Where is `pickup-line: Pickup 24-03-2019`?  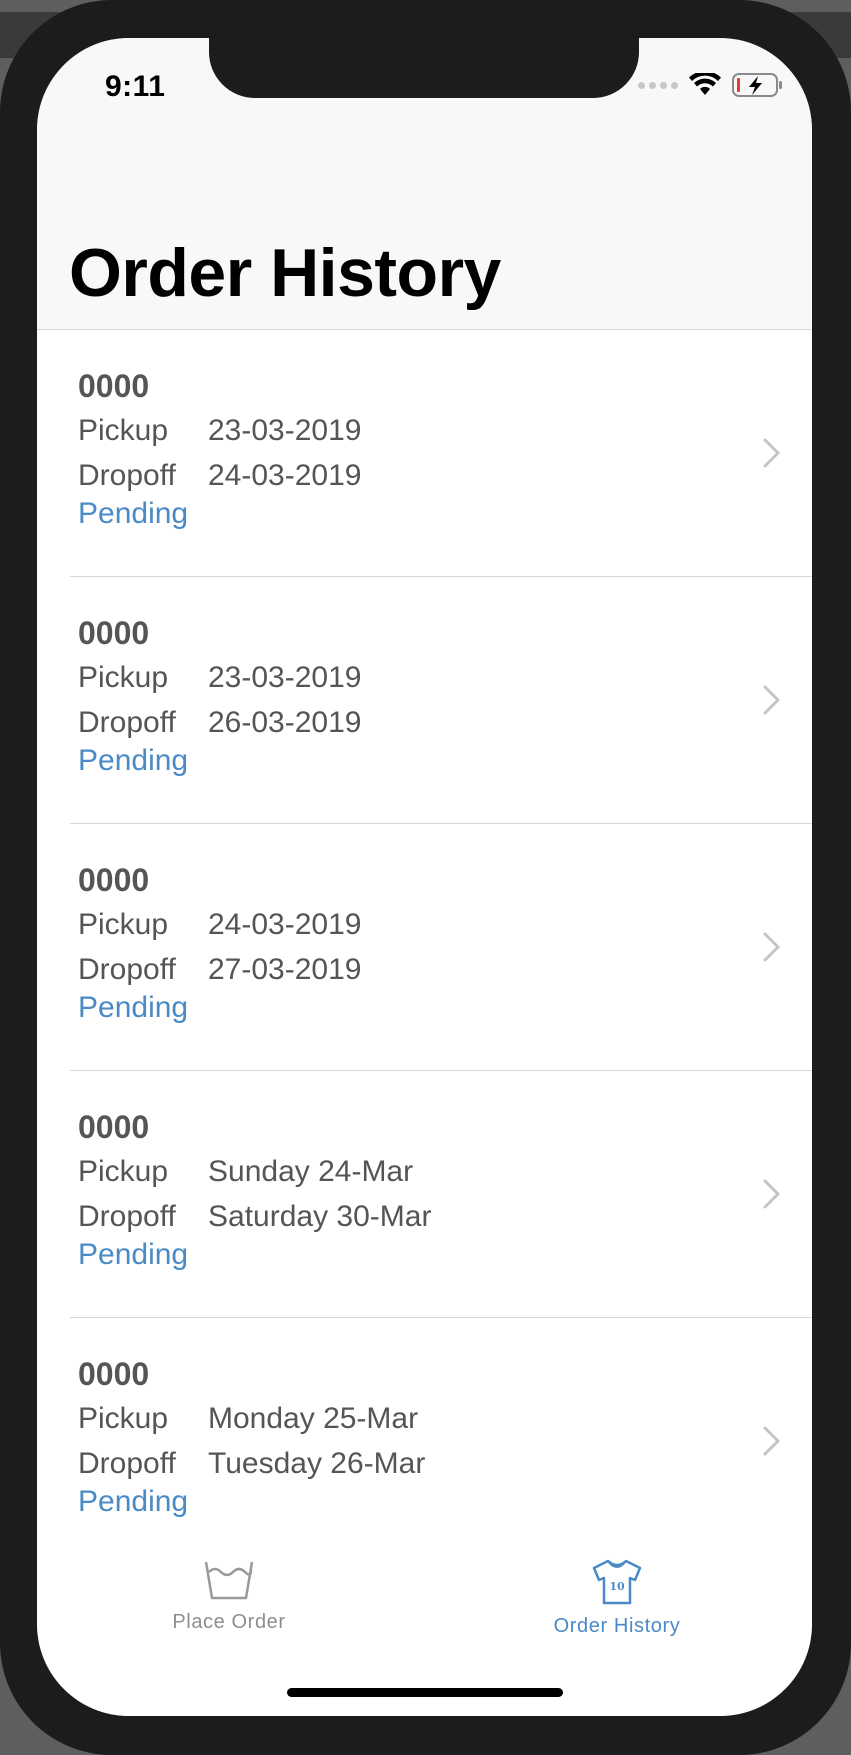 pickup-line: Pickup 24-03-2019 is located at coordinates (219, 925).